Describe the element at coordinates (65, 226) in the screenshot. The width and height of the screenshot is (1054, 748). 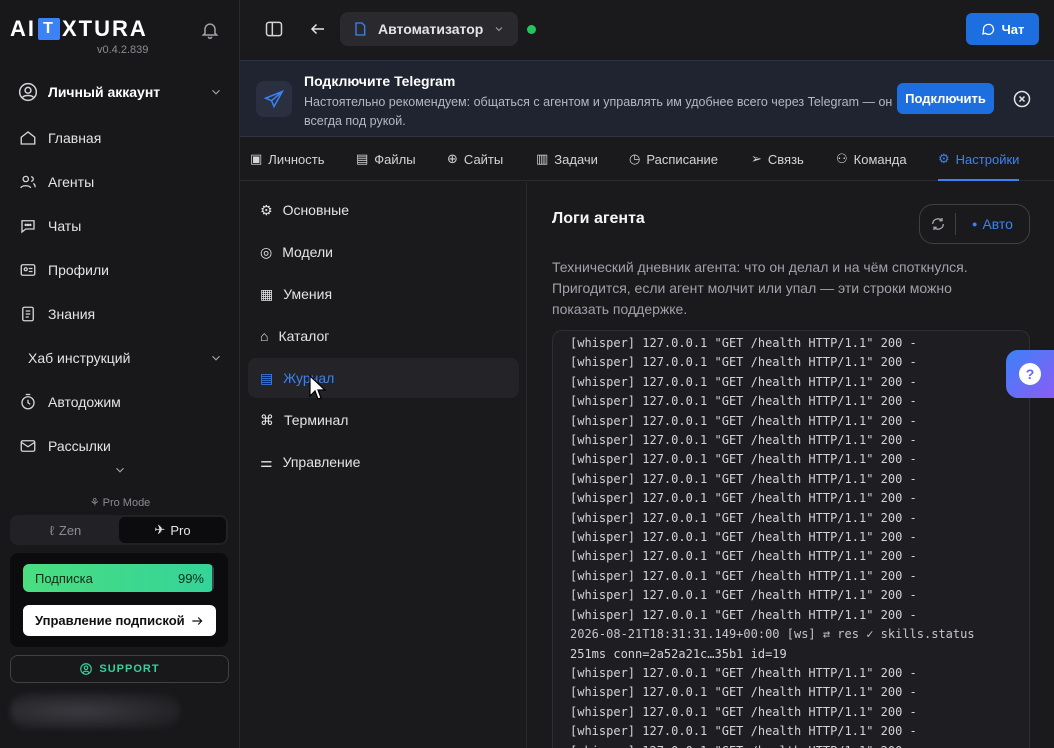
I see `sidebar-item-label: Чаты` at that location.